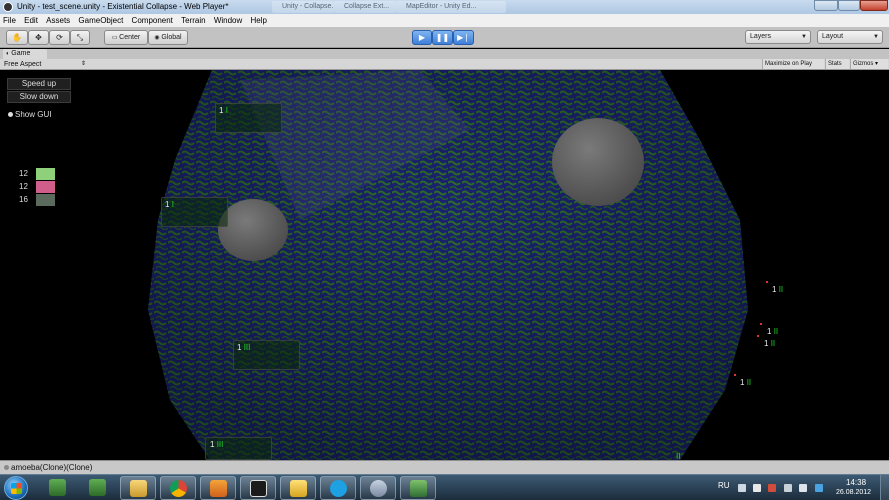 Image resolution: width=889 pixels, height=500 pixels. Describe the element at coordinates (444, 54) in the screenshot. I see `game-panel-tabbar: ◐ Game` at that location.